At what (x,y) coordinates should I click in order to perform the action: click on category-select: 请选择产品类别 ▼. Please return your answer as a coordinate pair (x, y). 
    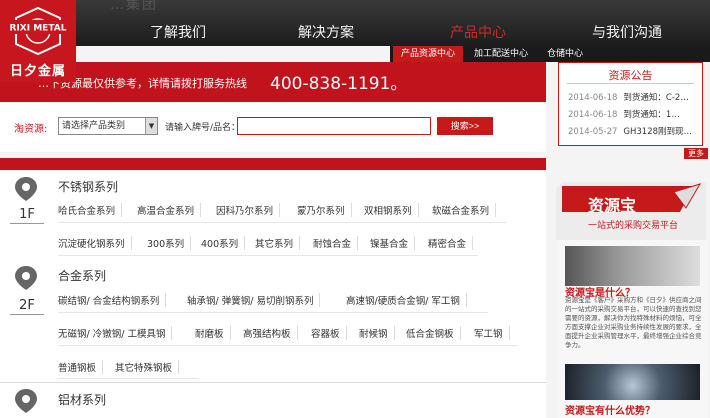
    Looking at the image, I should click on (108, 126).